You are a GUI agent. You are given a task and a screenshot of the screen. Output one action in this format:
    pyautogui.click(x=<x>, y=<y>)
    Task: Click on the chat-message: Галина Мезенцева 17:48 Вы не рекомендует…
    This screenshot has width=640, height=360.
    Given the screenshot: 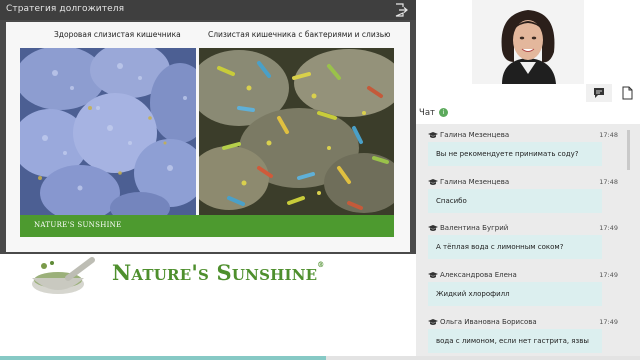 What is the action you would take?
    pyautogui.click(x=525, y=148)
    